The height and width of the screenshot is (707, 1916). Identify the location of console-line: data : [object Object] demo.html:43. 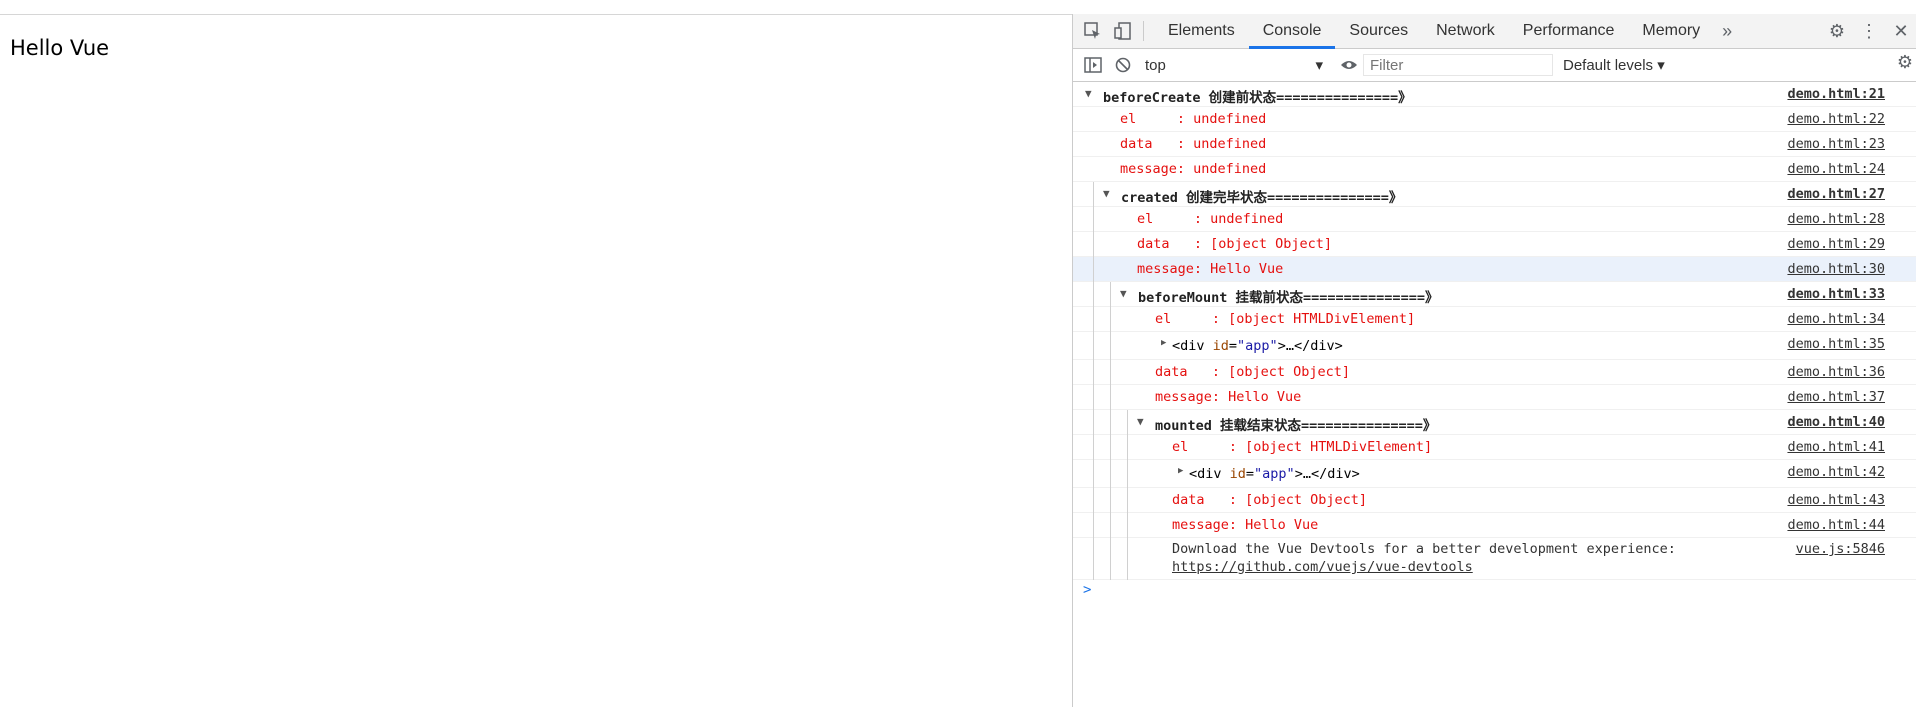
(1494, 500).